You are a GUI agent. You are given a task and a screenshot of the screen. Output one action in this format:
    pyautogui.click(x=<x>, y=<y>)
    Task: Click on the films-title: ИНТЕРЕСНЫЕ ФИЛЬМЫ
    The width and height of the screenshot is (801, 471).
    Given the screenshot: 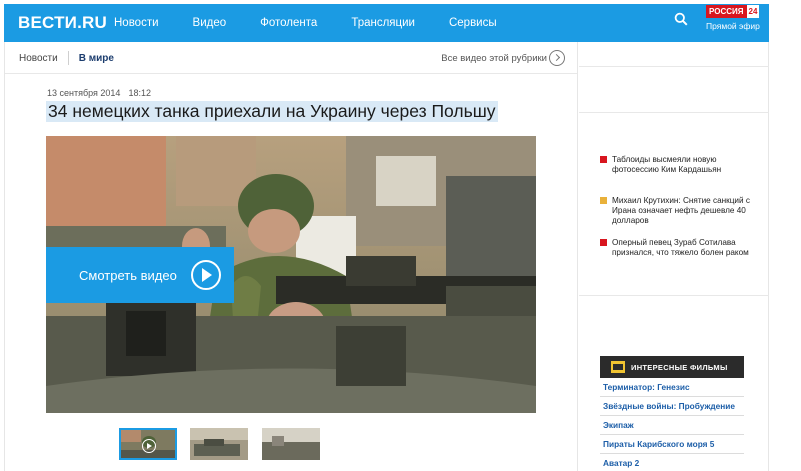 What is the action you would take?
    pyautogui.click(x=679, y=367)
    